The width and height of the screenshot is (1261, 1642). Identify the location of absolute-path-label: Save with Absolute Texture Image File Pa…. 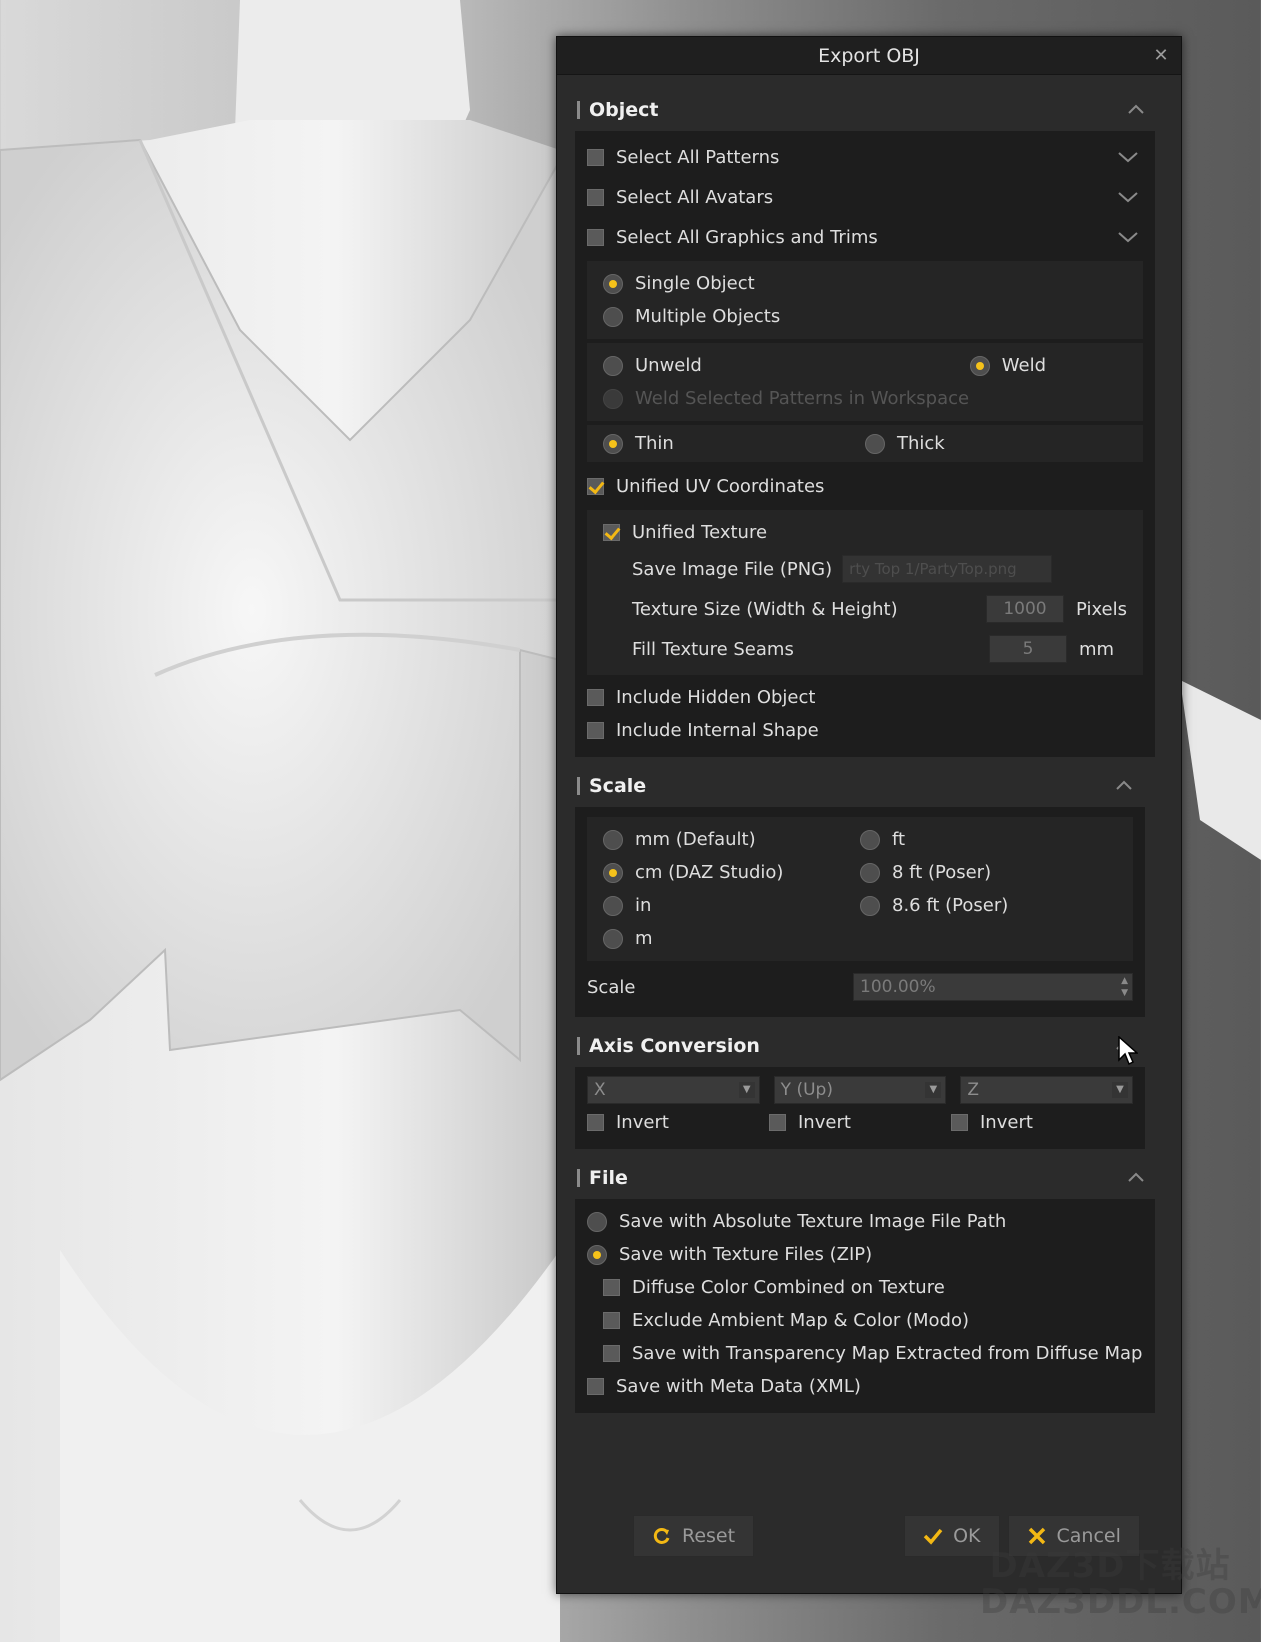
(813, 1221).